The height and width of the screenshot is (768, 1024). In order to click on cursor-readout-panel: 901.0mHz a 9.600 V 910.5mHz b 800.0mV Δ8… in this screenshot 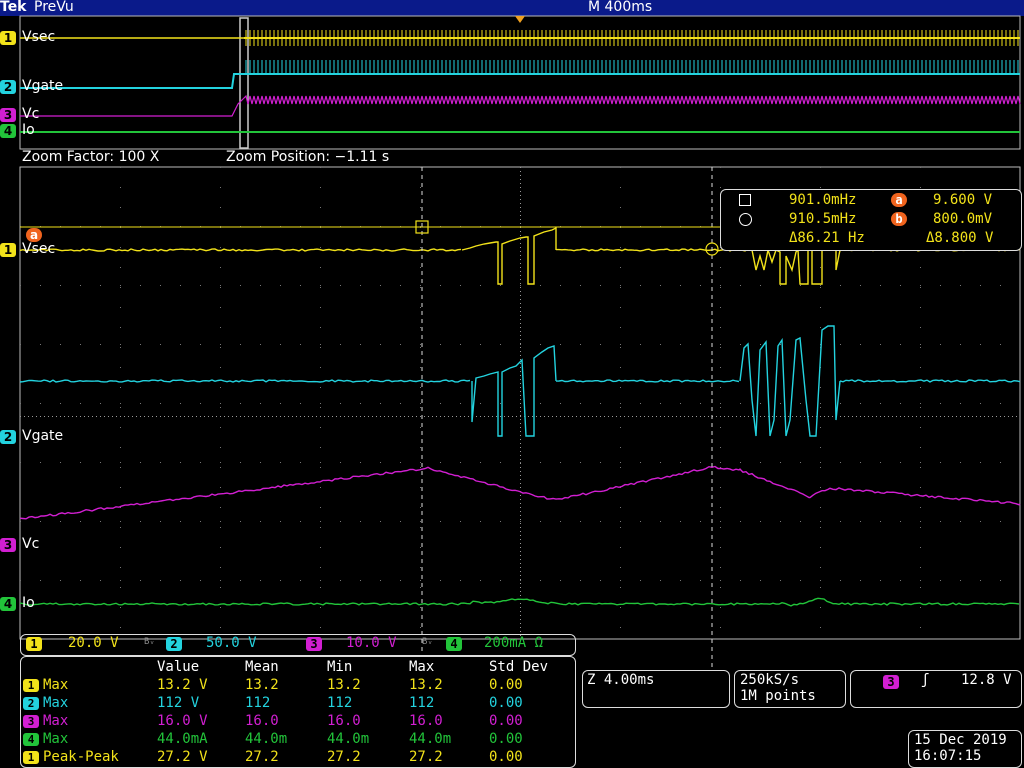, I will do `click(871, 220)`.